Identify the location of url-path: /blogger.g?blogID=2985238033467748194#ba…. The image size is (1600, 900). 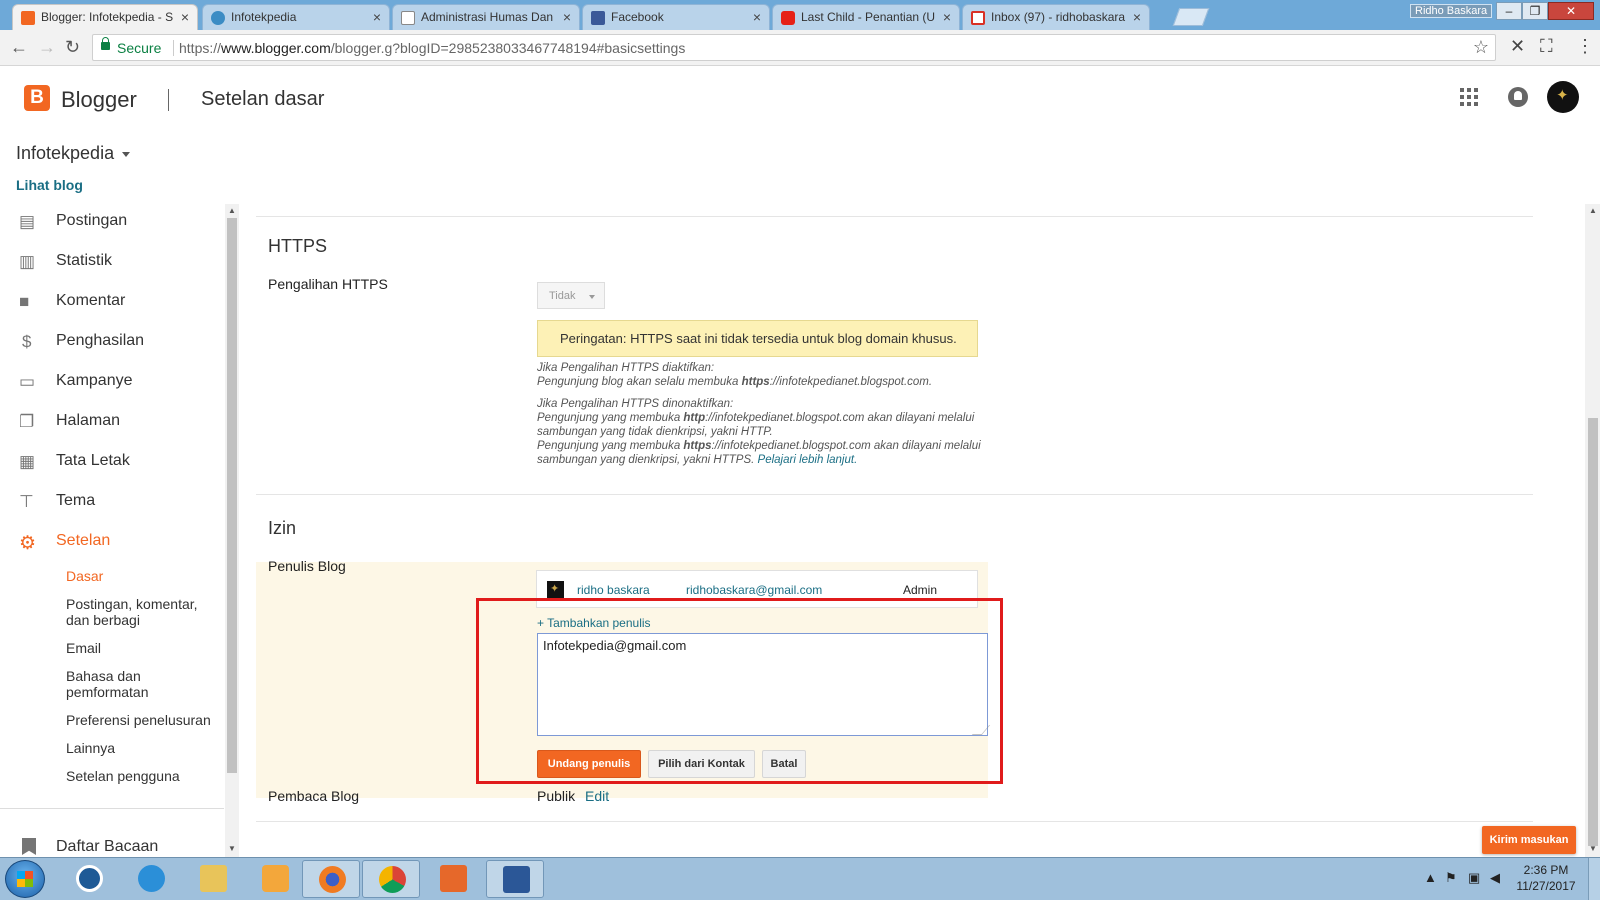
(508, 48).